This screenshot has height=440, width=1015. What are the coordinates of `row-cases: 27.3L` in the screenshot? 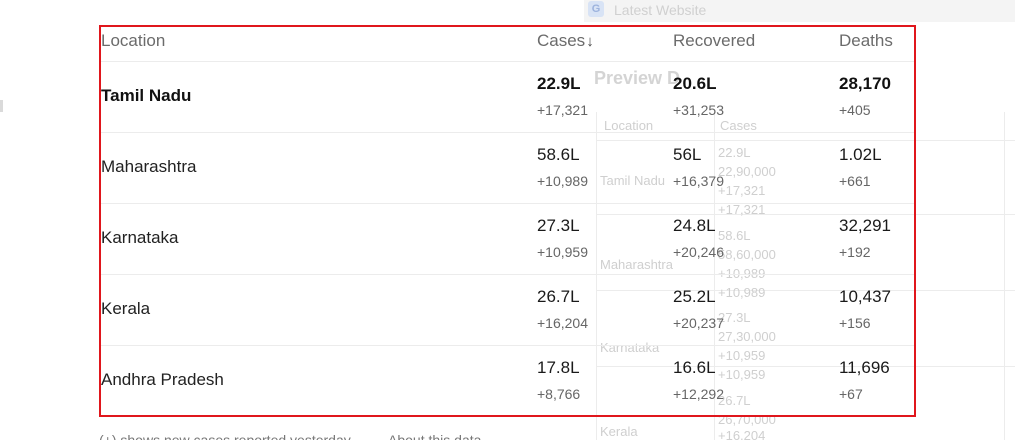 It's located at (558, 225).